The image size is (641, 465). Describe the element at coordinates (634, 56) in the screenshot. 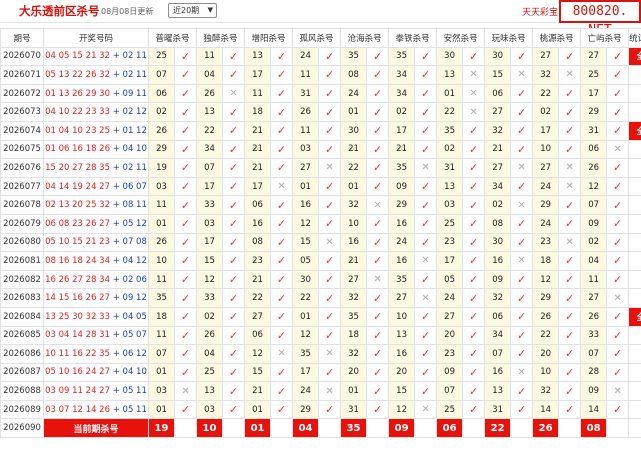

I see `stat-cell: 全对` at that location.